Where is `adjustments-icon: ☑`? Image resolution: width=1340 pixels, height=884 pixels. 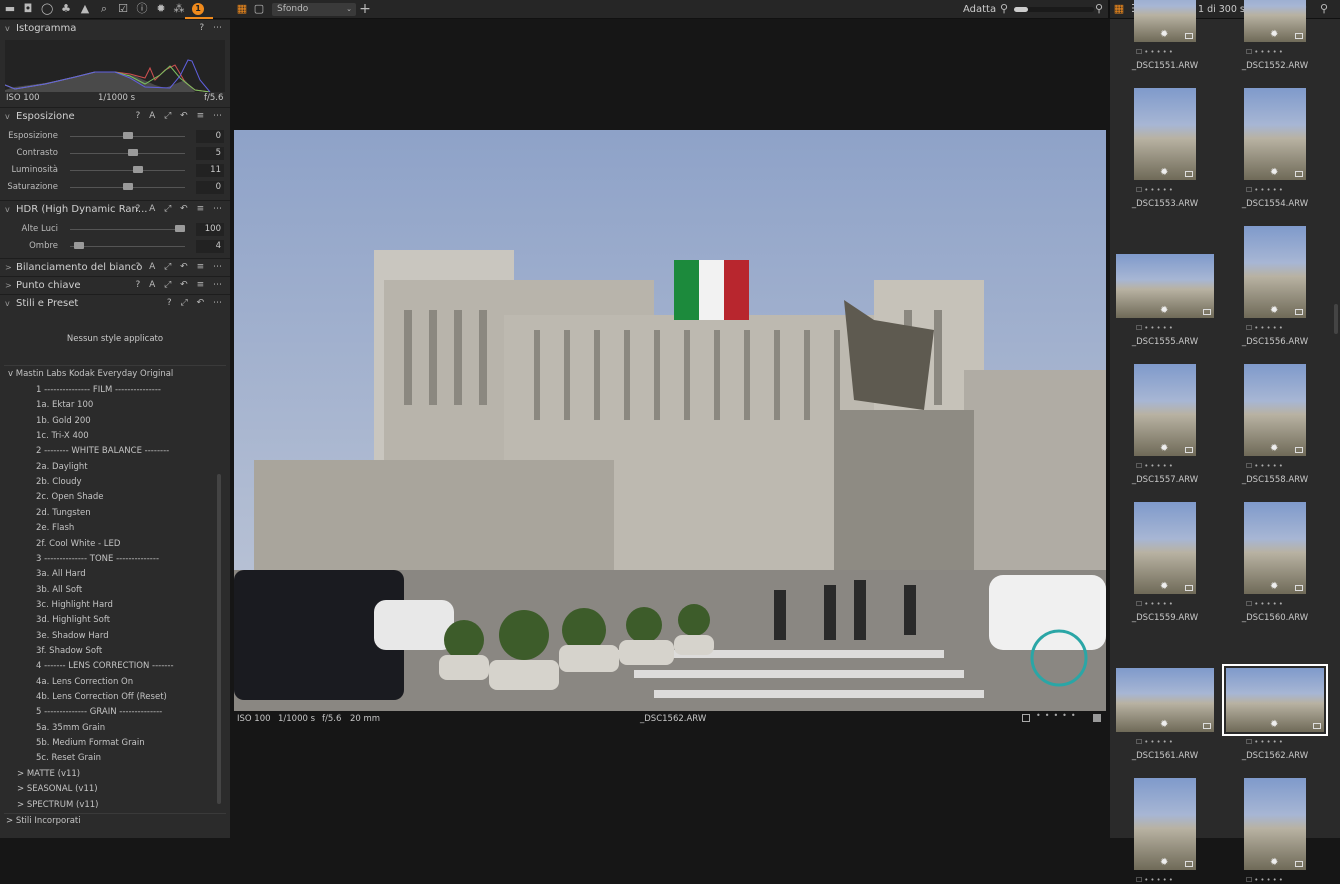 adjustments-icon: ☑ is located at coordinates (123, 9).